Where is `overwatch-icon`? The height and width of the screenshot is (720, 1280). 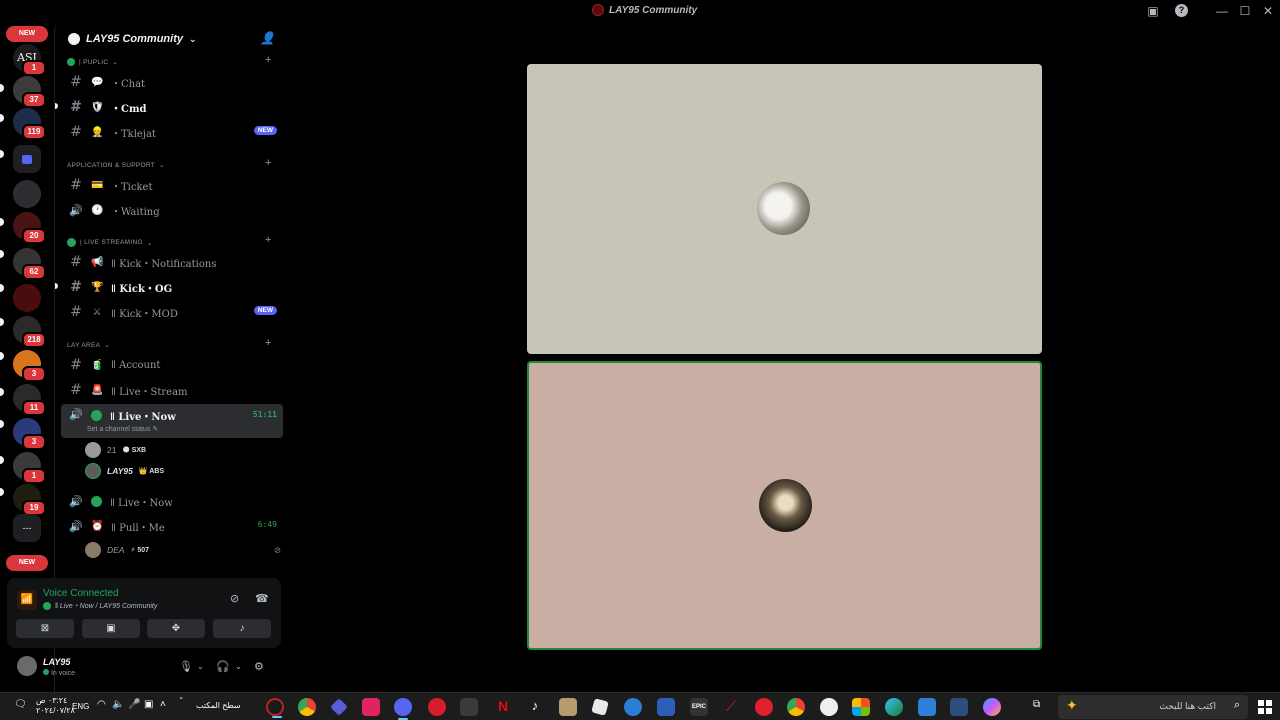 overwatch-icon is located at coordinates (829, 707).